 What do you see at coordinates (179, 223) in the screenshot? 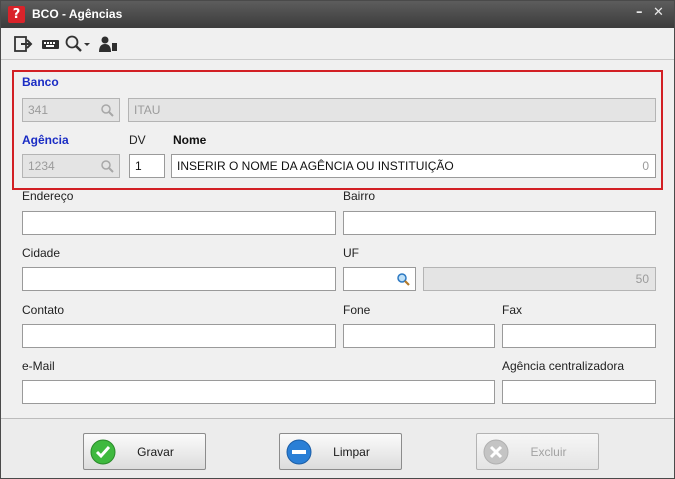
I see `endereco-field` at bounding box center [179, 223].